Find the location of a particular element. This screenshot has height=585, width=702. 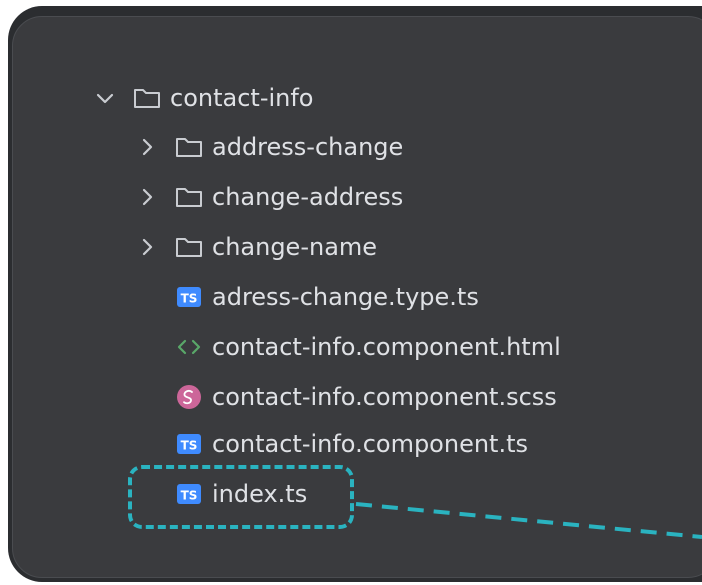

tree-item-label: contact-info is located at coordinates (242, 98).